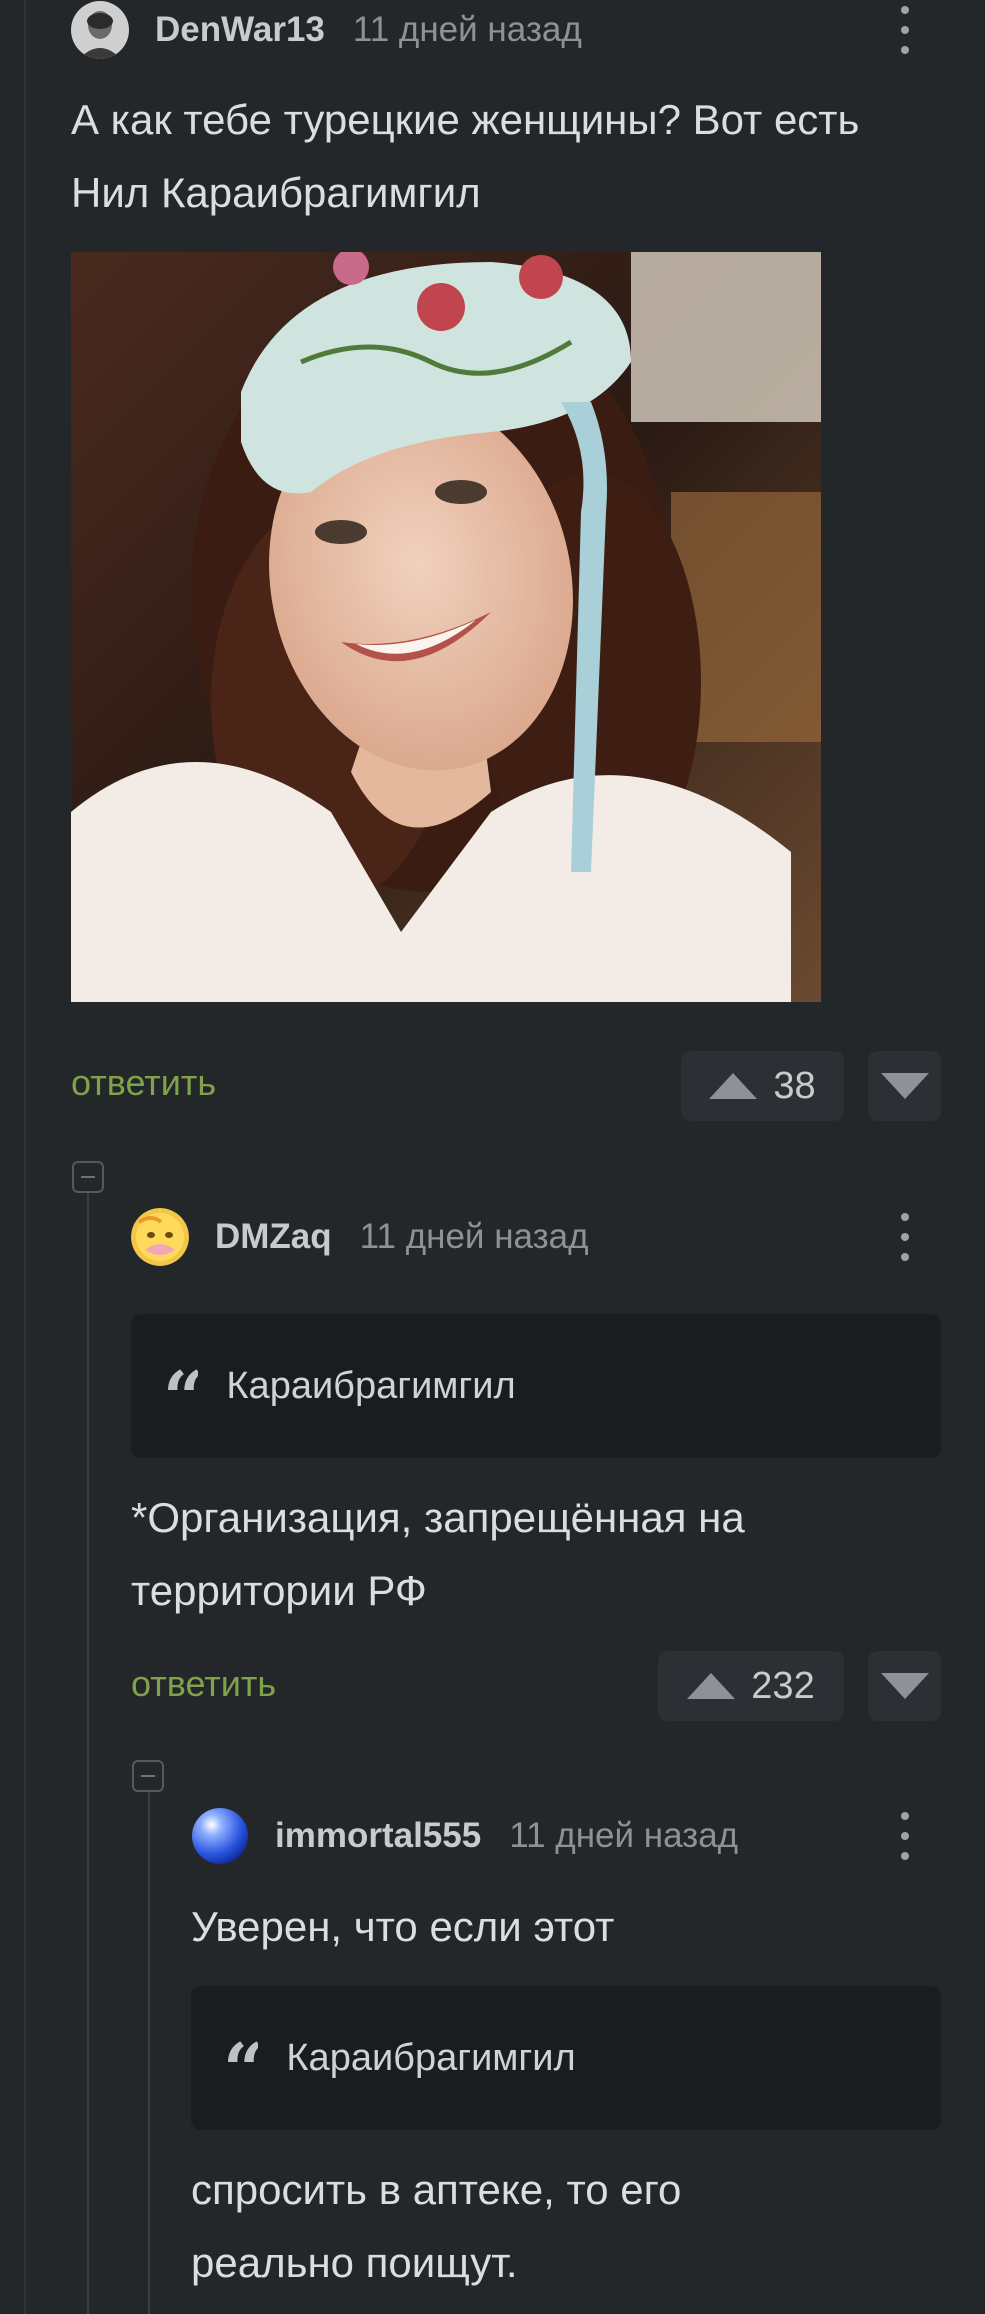 The image size is (985, 2314). Describe the element at coordinates (100, 30) in the screenshot. I see `user-photo-avatar` at that location.